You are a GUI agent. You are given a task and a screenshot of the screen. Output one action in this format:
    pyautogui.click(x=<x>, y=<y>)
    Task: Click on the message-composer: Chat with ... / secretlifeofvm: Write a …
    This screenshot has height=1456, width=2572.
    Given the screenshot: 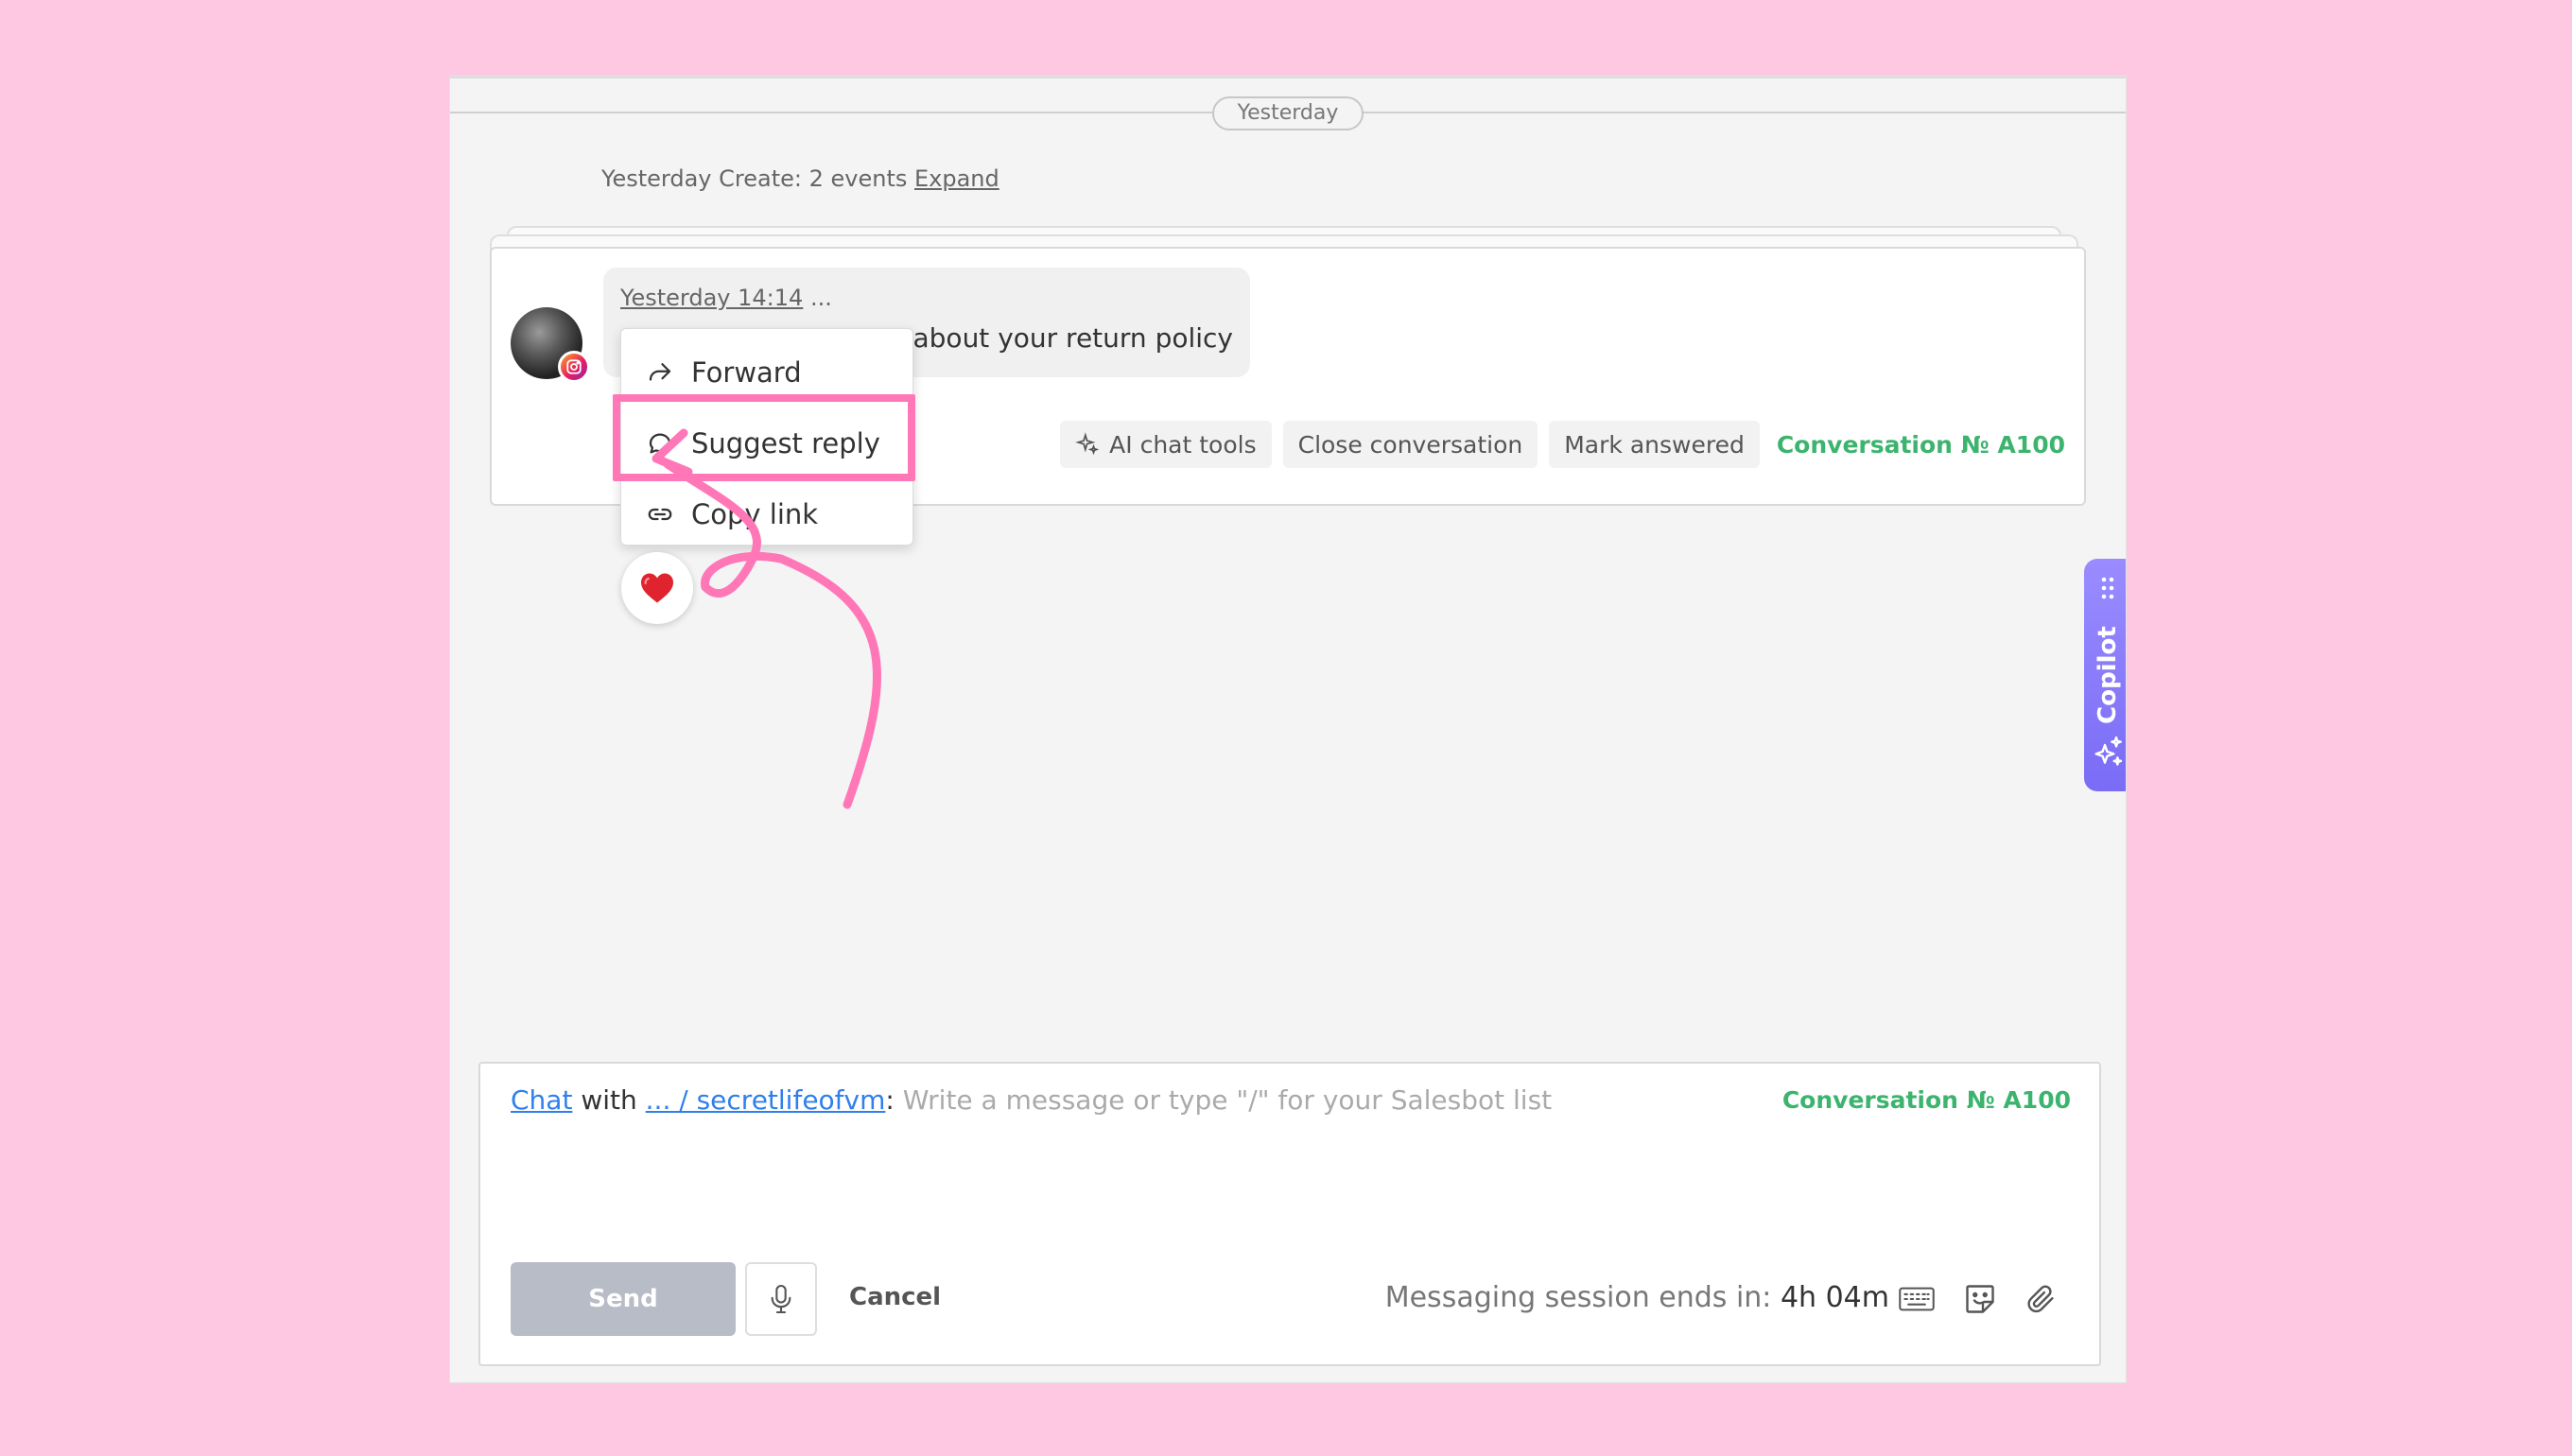 What is the action you would take?
    pyautogui.click(x=1289, y=1214)
    